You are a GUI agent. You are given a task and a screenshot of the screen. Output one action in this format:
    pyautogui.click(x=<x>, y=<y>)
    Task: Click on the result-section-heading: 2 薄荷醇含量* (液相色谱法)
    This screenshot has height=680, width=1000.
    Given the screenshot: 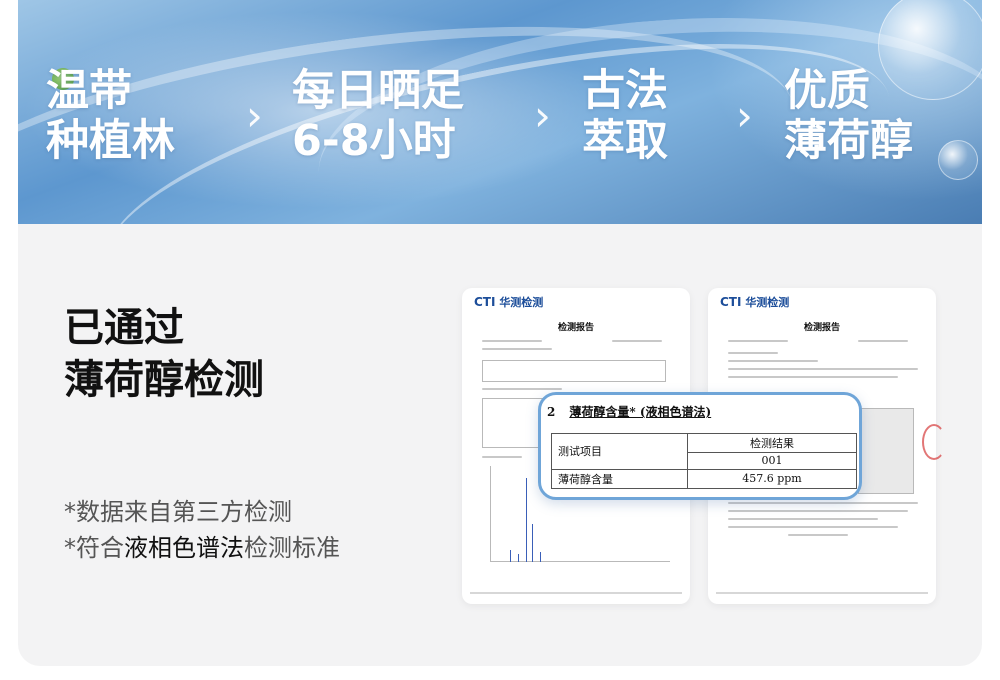 What is the action you would take?
    pyautogui.click(x=629, y=411)
    